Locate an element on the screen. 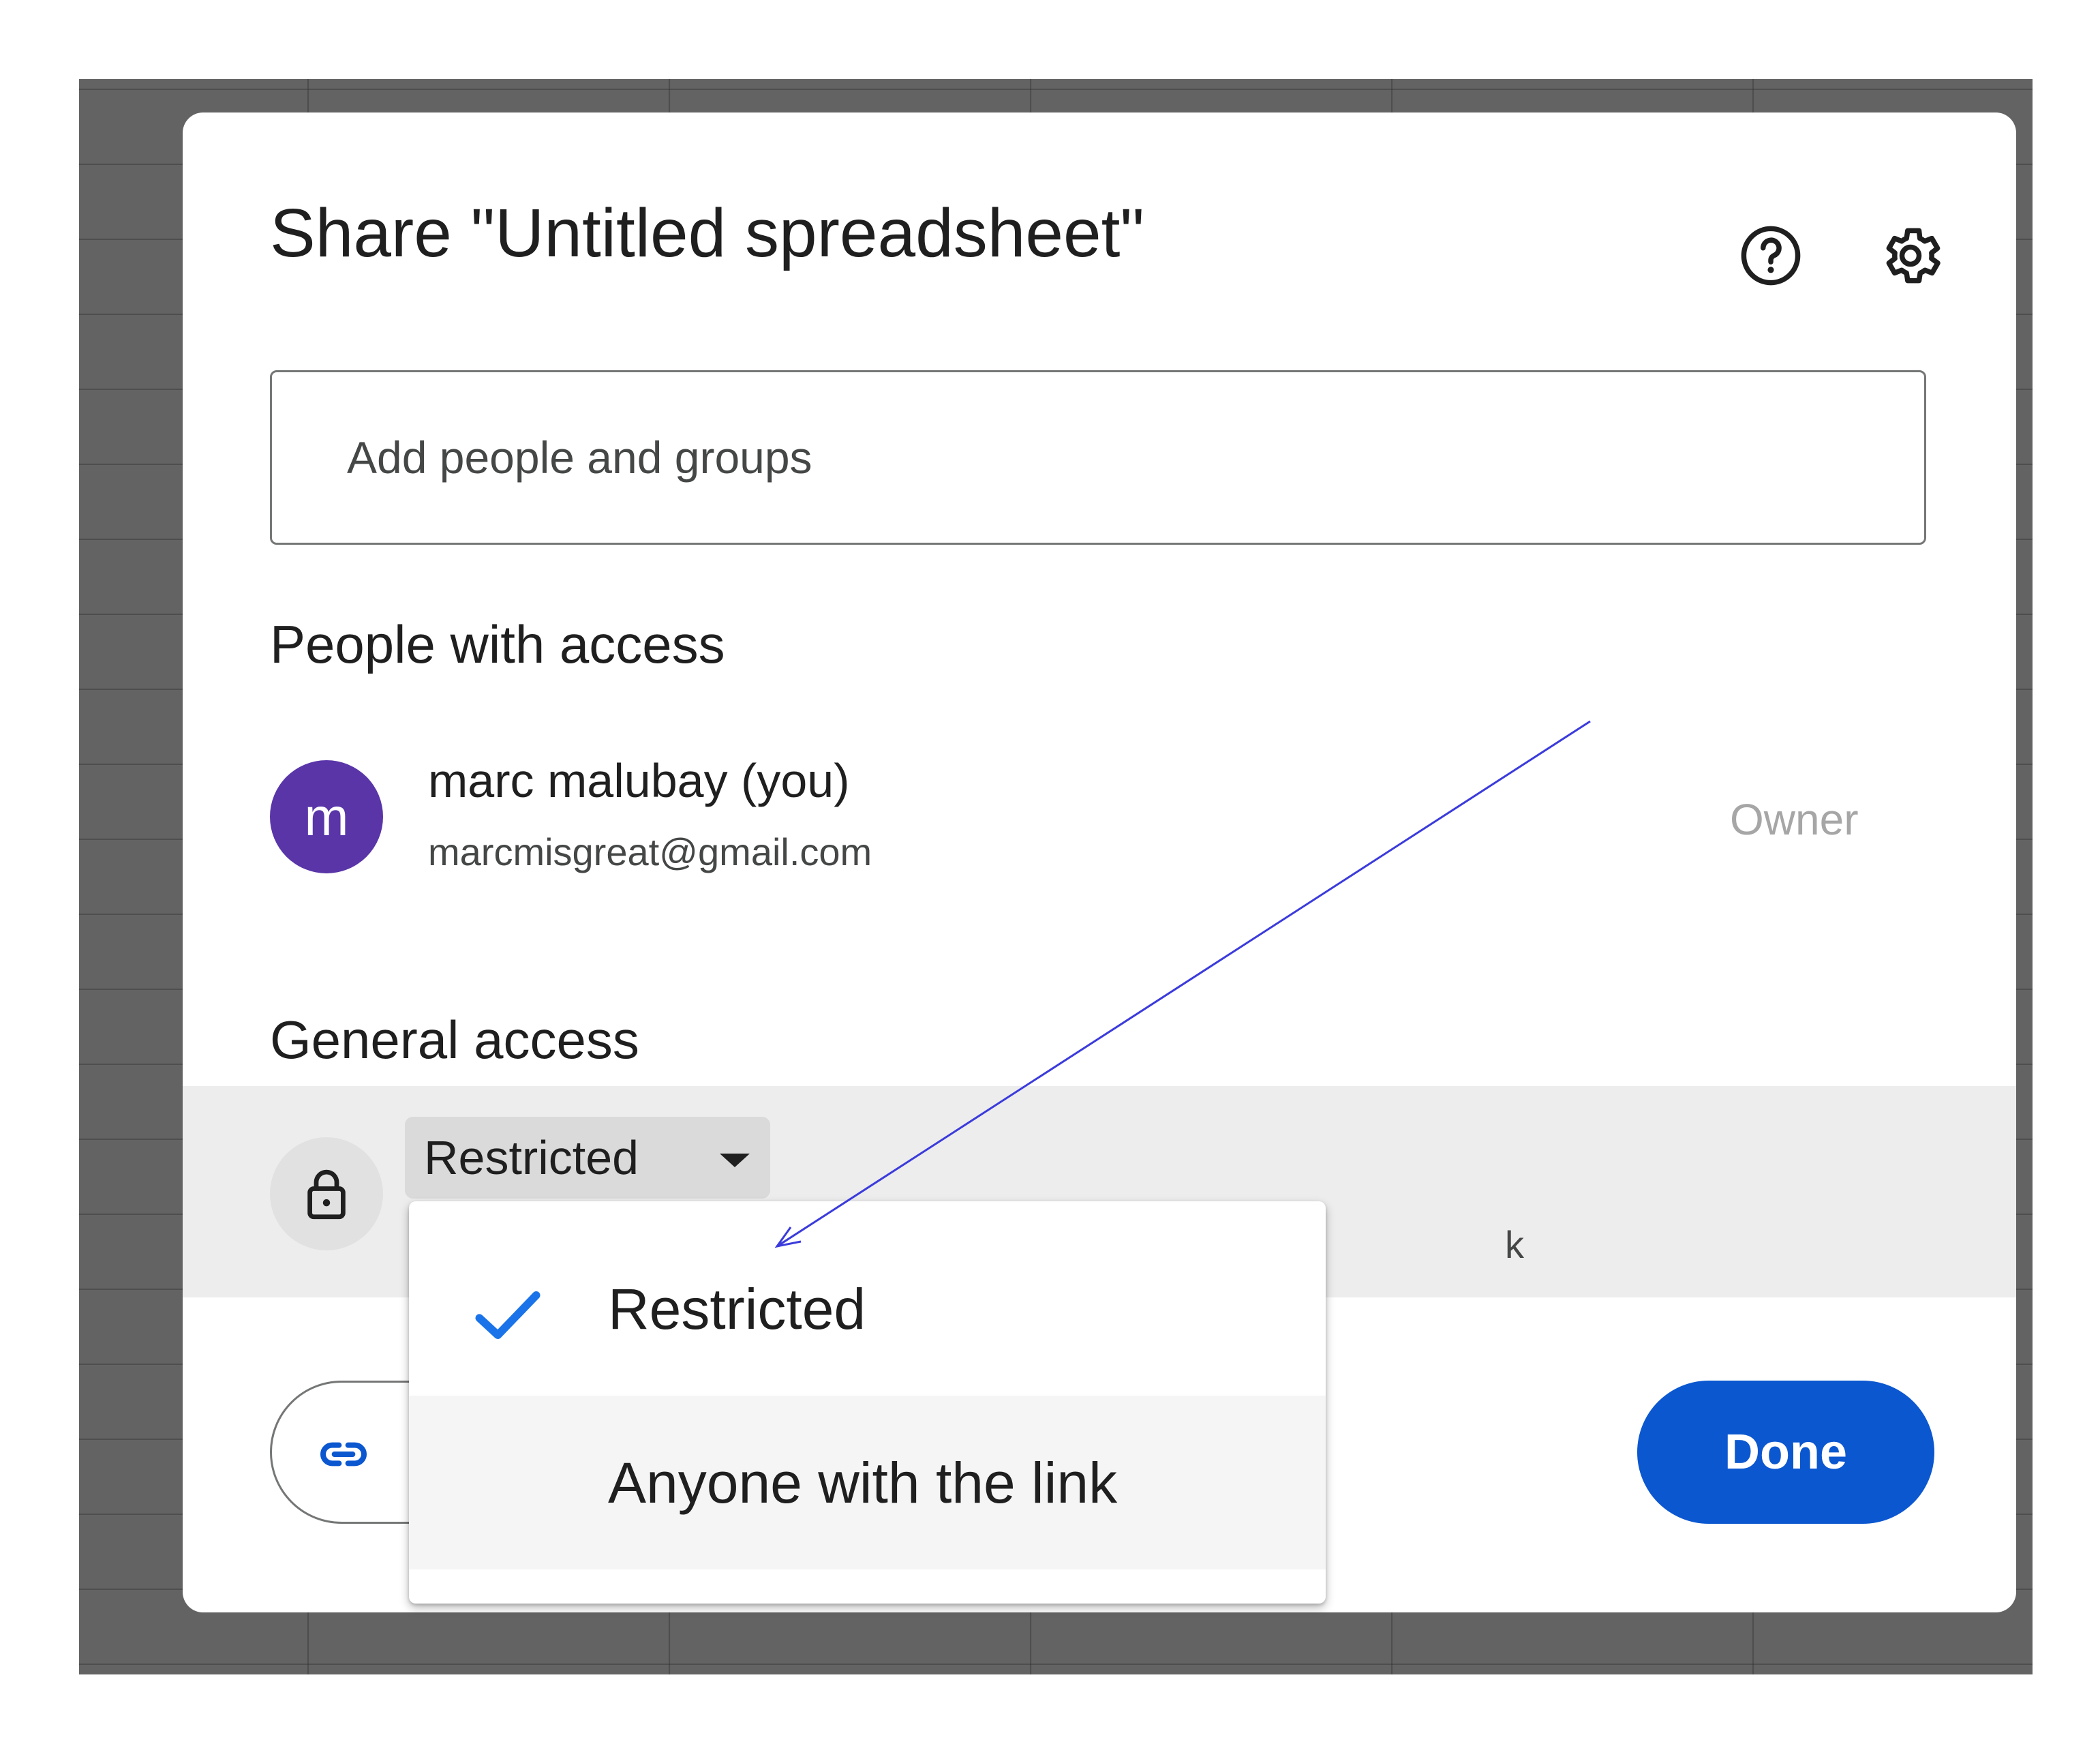 The width and height of the screenshot is (2100, 1744). menu-item-restricted: Restricted is located at coordinates (867, 1309).